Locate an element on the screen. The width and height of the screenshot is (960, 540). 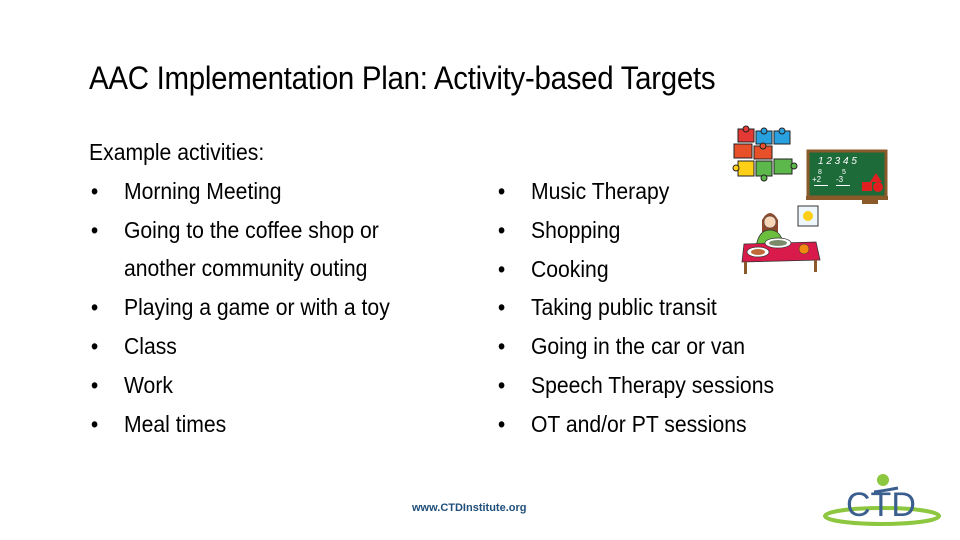
list-item: • Meal times is located at coordinates (239, 424).